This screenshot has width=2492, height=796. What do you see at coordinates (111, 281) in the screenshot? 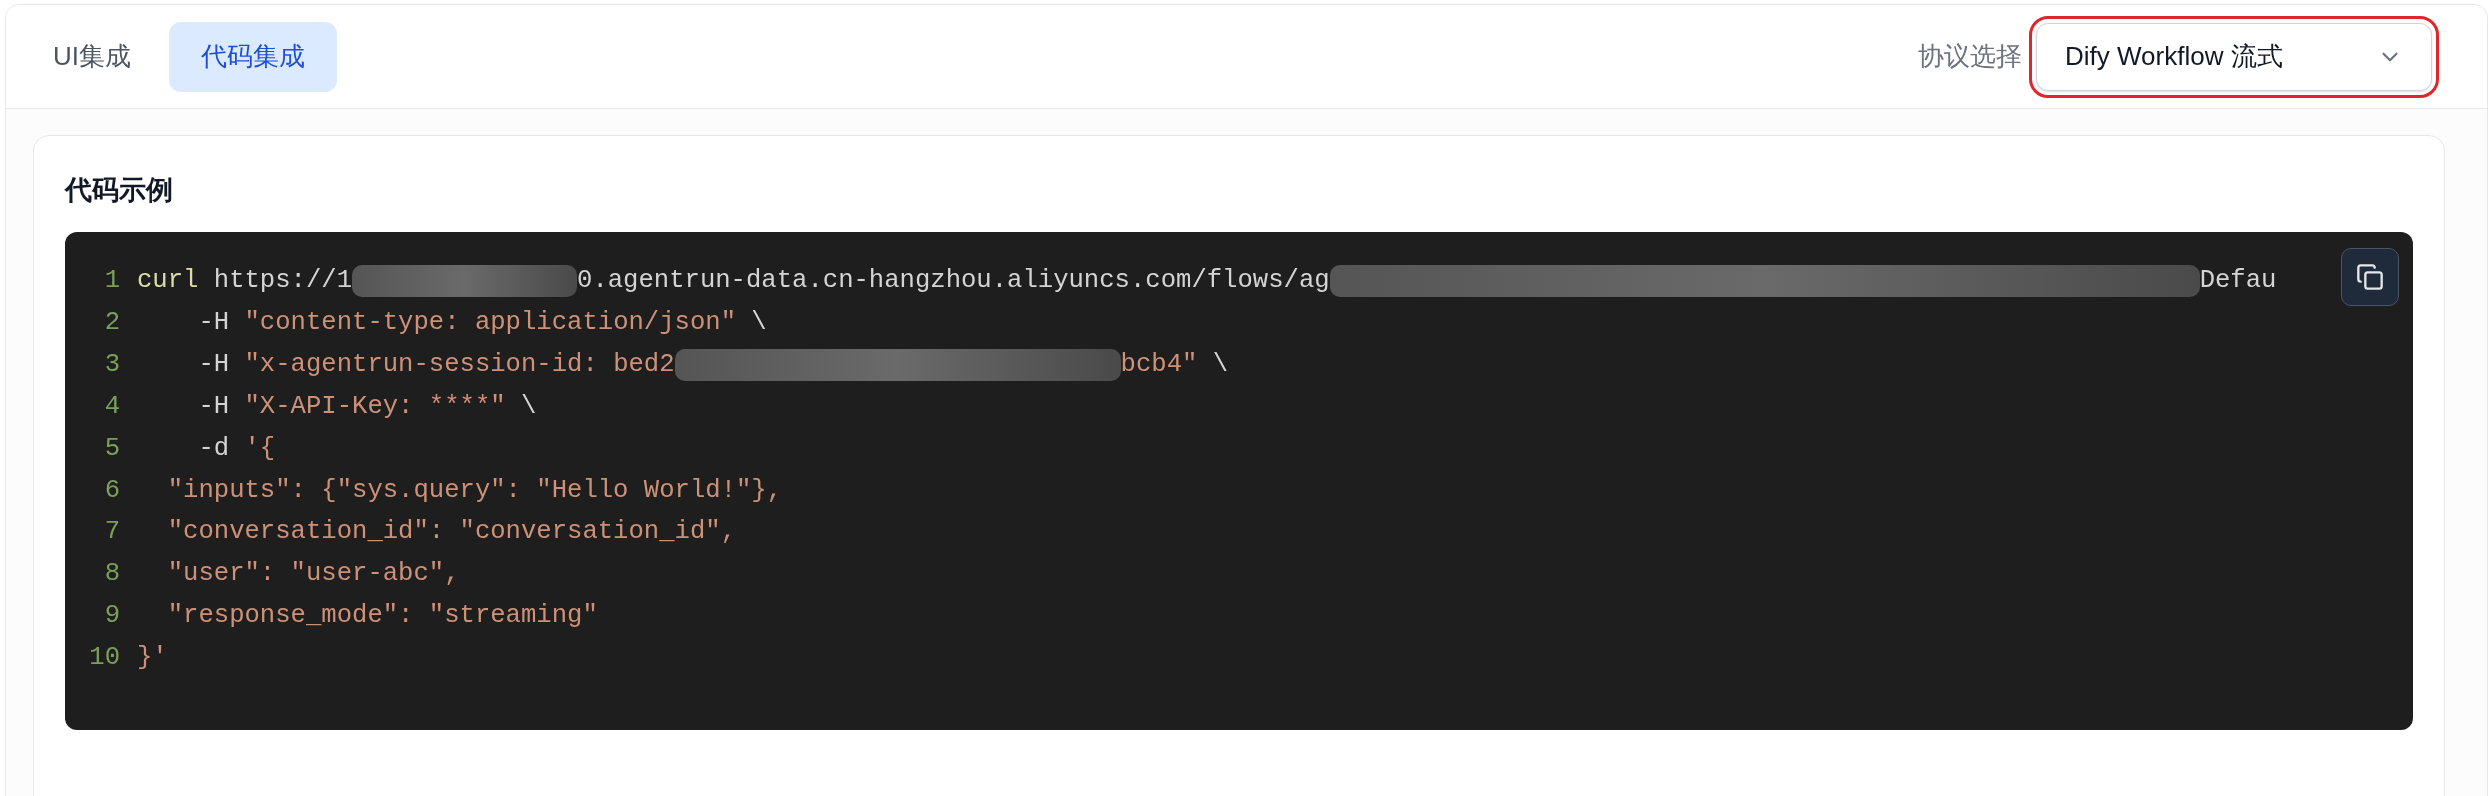
I see `line-number: 1` at bounding box center [111, 281].